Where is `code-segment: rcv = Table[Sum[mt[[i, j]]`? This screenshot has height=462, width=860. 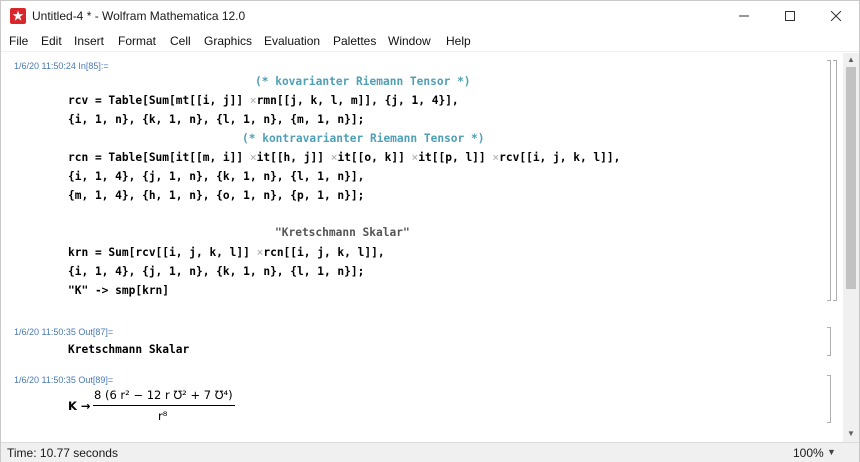 code-segment: rcv = Table[Sum[mt[[i, j]] is located at coordinates (159, 100).